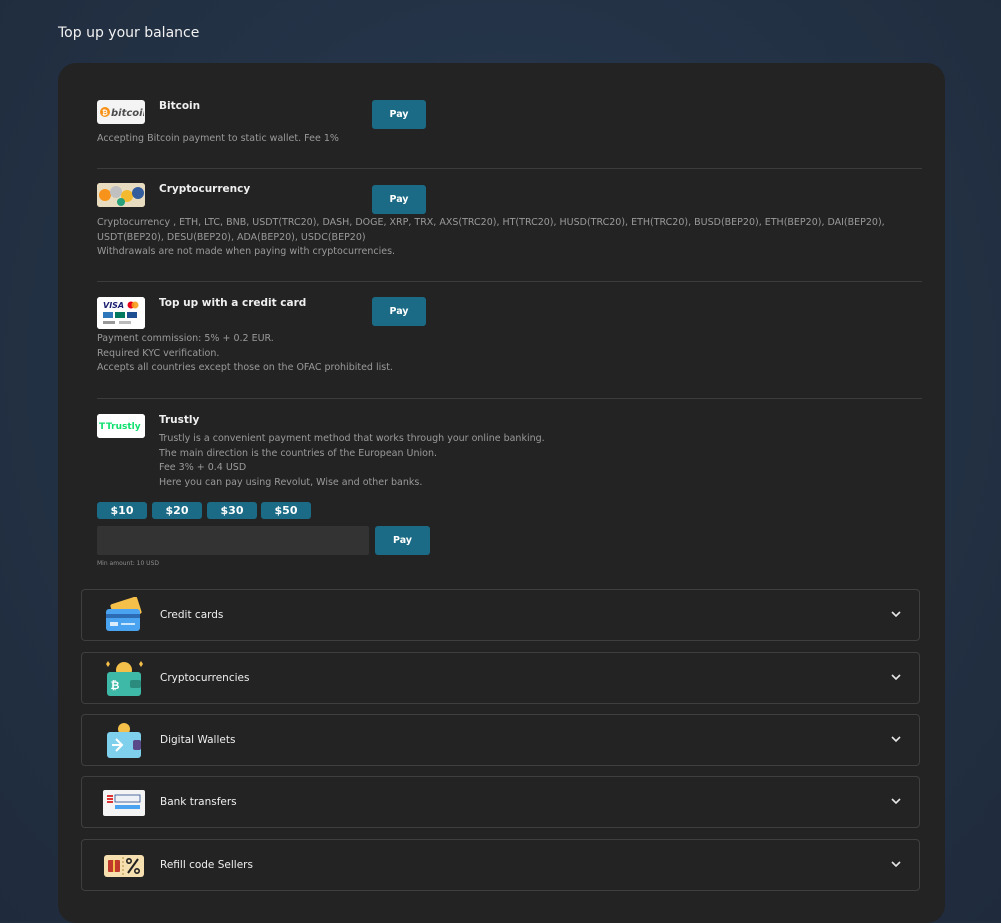 The image size is (1001, 923). What do you see at coordinates (177, 510) in the screenshot?
I see `amount-button-20: $20` at bounding box center [177, 510].